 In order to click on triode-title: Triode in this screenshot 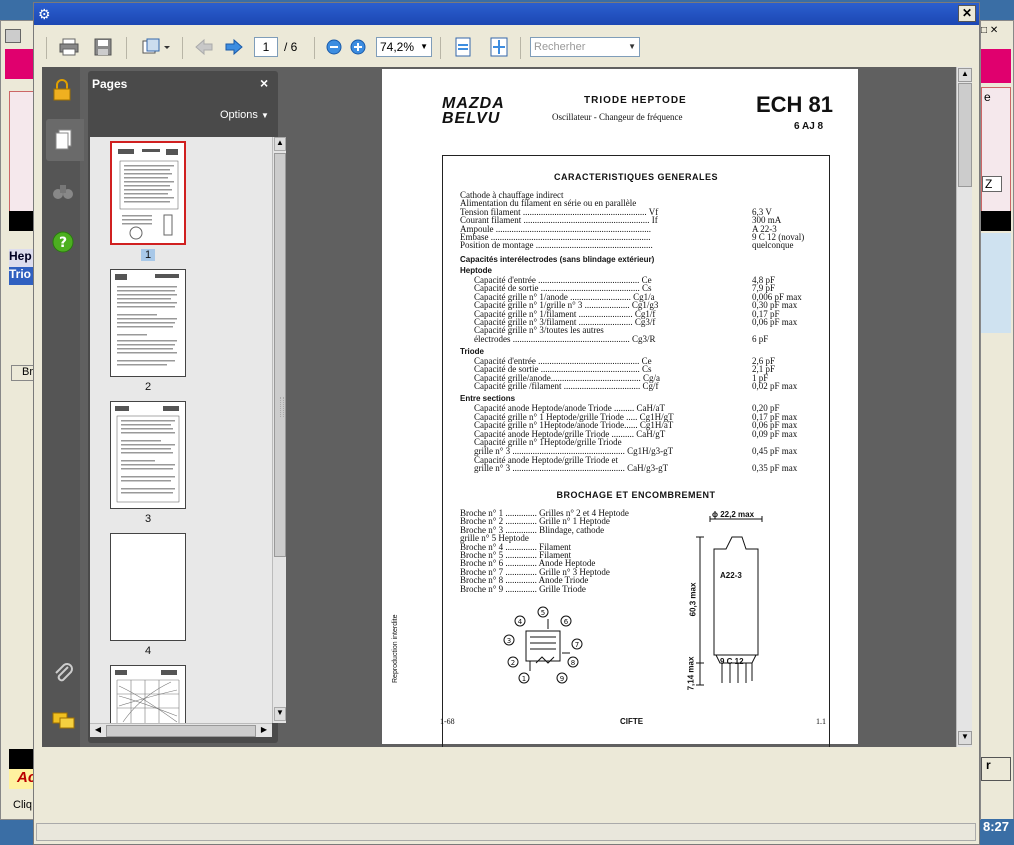, I will do `click(472, 351)`.